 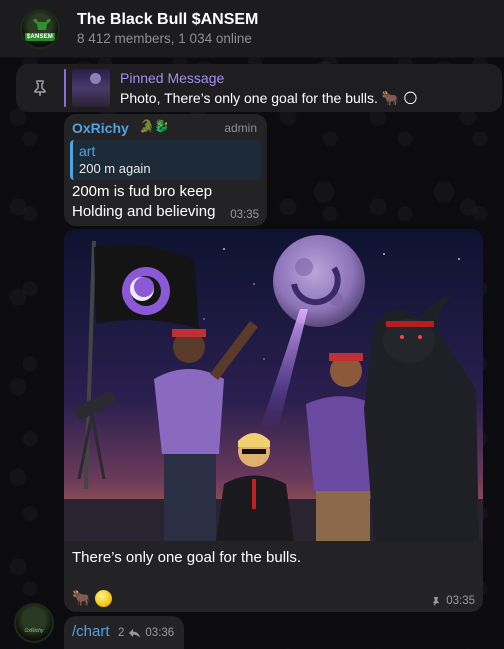 I want to click on pinned-indicator, so click(x=65, y=88).